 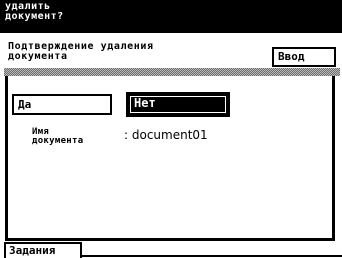 What do you see at coordinates (43, 250) in the screenshot?
I see `jobs-tab: Задания` at bounding box center [43, 250].